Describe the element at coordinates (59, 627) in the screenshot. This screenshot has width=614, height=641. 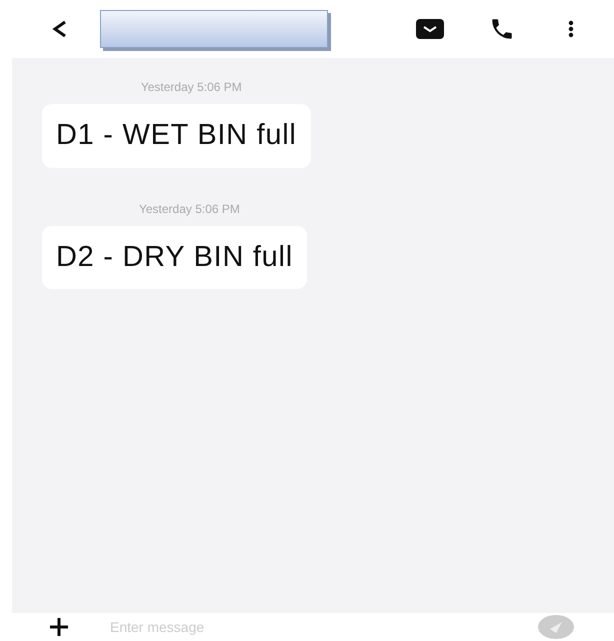
I see `add-icon` at that location.